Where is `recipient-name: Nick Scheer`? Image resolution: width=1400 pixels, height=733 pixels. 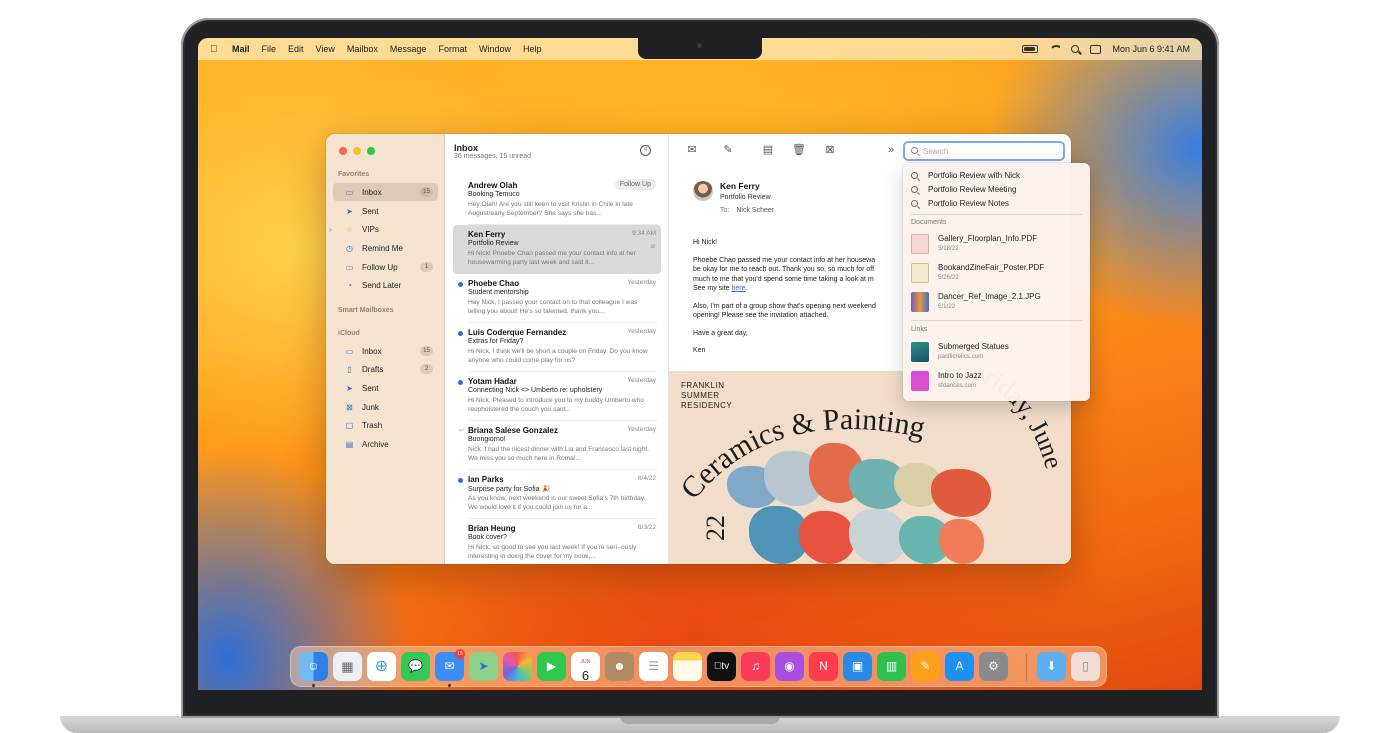 recipient-name: Nick Scheer is located at coordinates (755, 210).